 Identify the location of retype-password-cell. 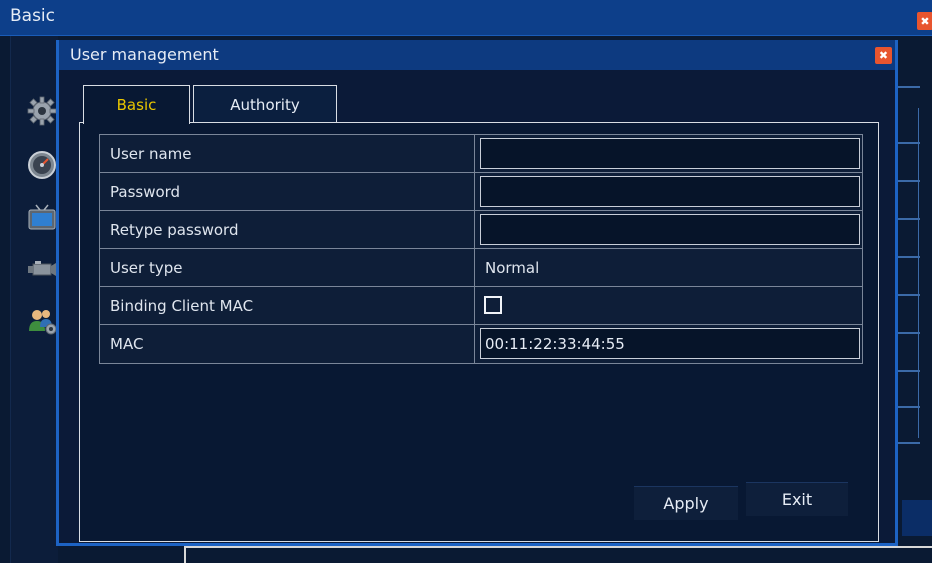
(668, 229).